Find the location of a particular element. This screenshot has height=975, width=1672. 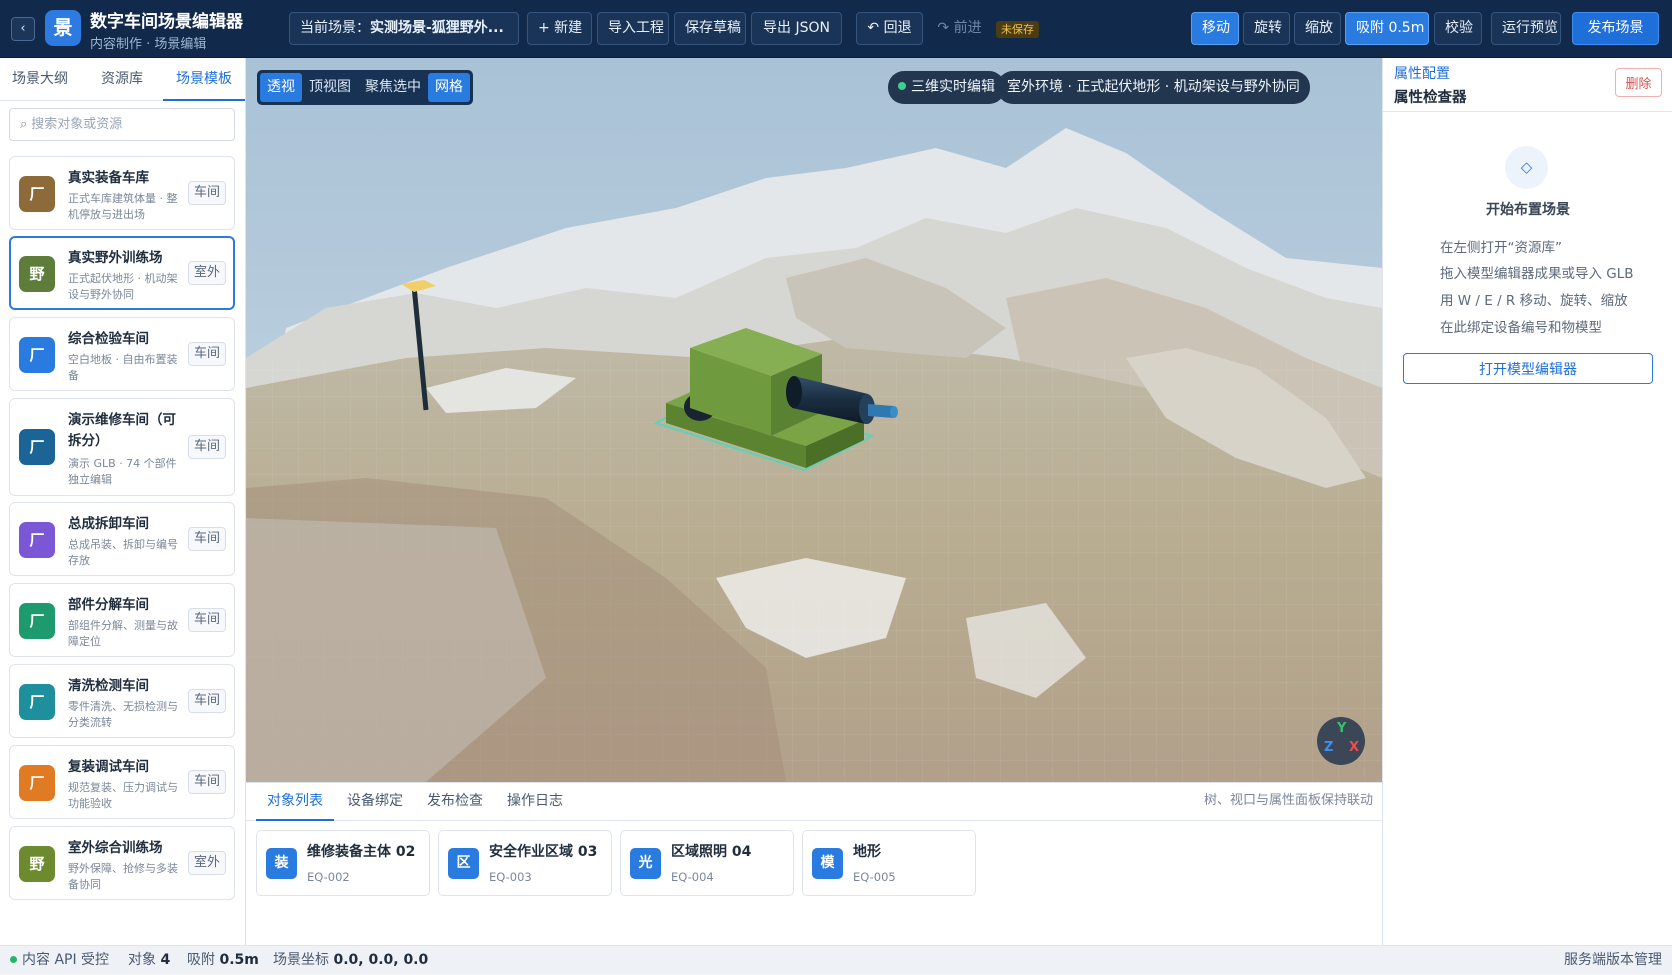

object-name: 区域照明 04 is located at coordinates (711, 852).